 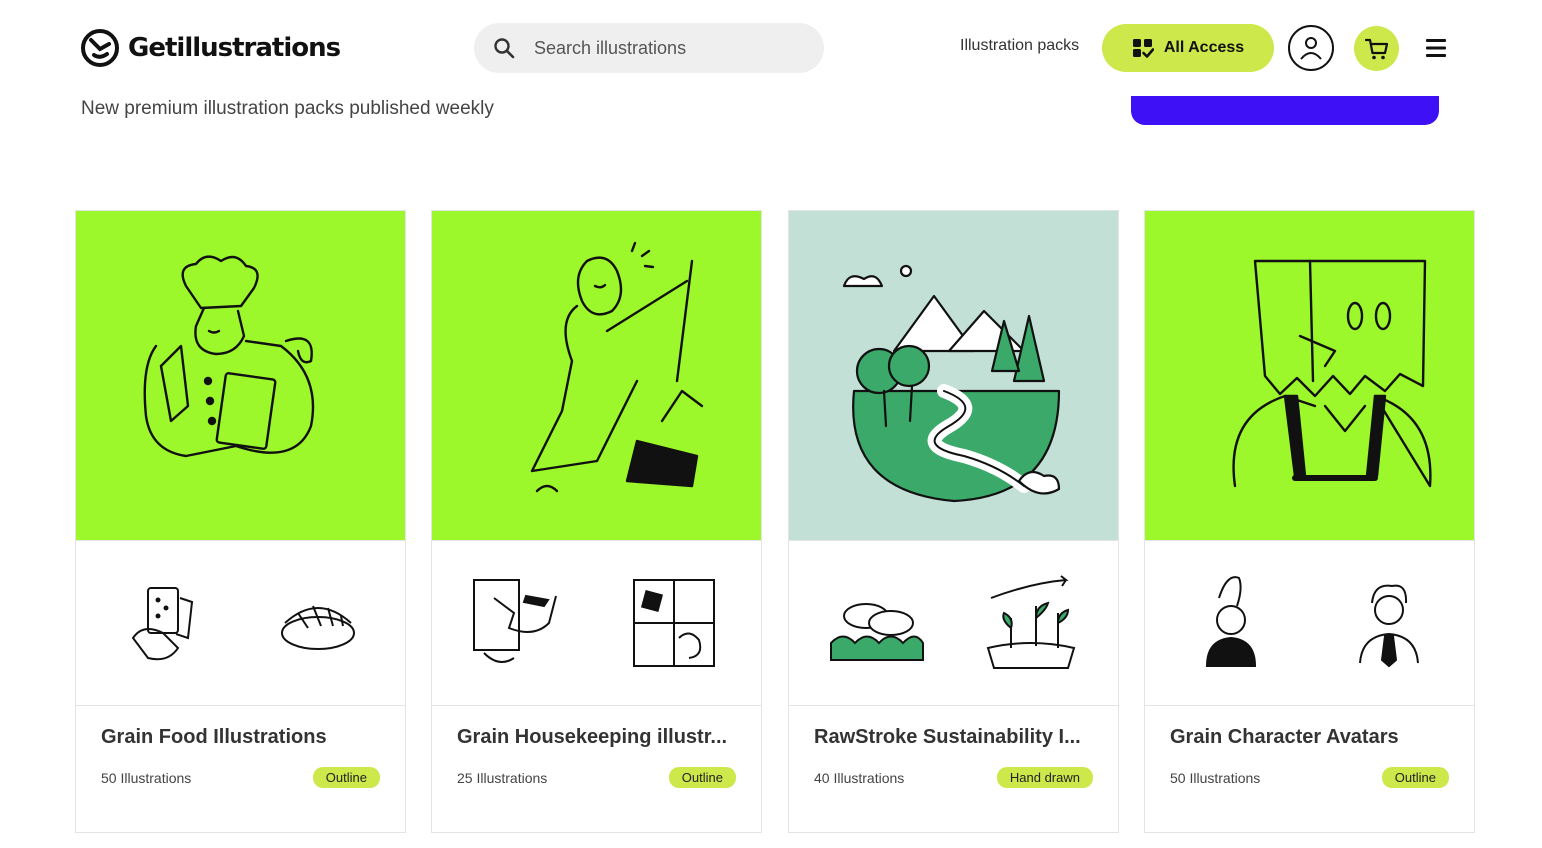 What do you see at coordinates (1331, 373) in the screenshot?
I see `paper-bag-head-illustration` at bounding box center [1331, 373].